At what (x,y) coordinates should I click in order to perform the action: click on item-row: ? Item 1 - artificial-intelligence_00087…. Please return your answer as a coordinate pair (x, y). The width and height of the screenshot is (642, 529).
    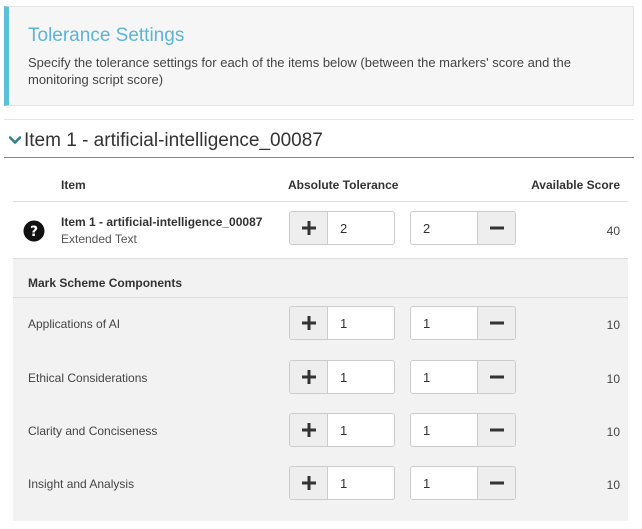
    Looking at the image, I should click on (320, 230).